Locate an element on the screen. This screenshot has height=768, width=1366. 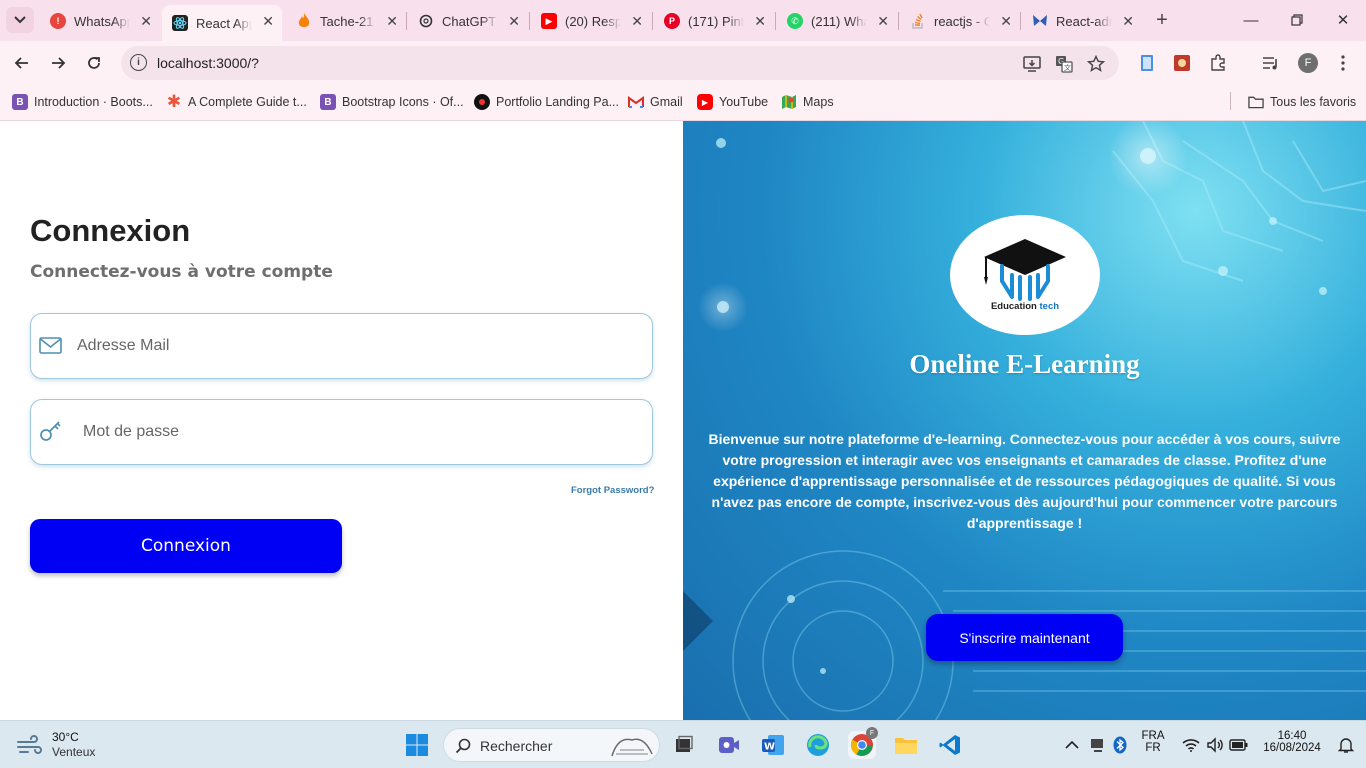
butterfly-icon is located at coordinates (1040, 21).